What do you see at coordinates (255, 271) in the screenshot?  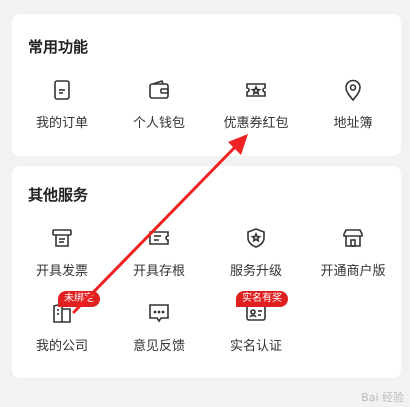 I see `service-upgrade-label: 服务升级` at bounding box center [255, 271].